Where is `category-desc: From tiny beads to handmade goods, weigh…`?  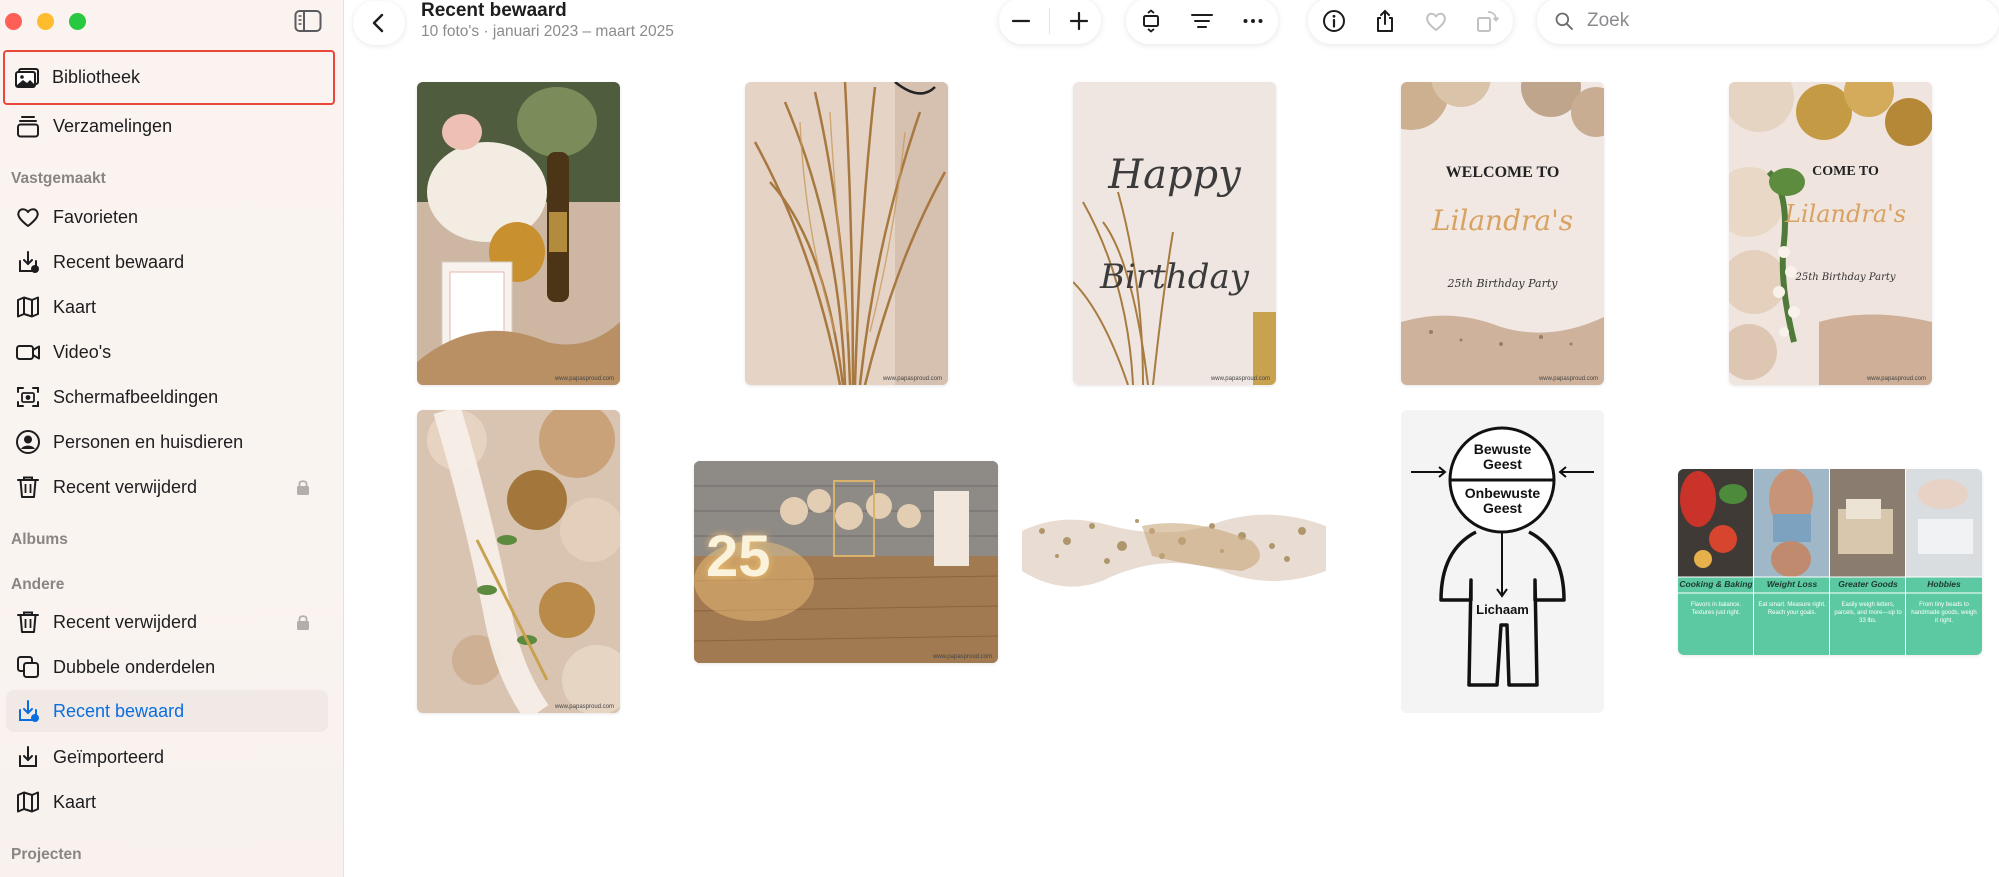 category-desc: From tiny beads to handmade goods, weigh… is located at coordinates (1944, 613).